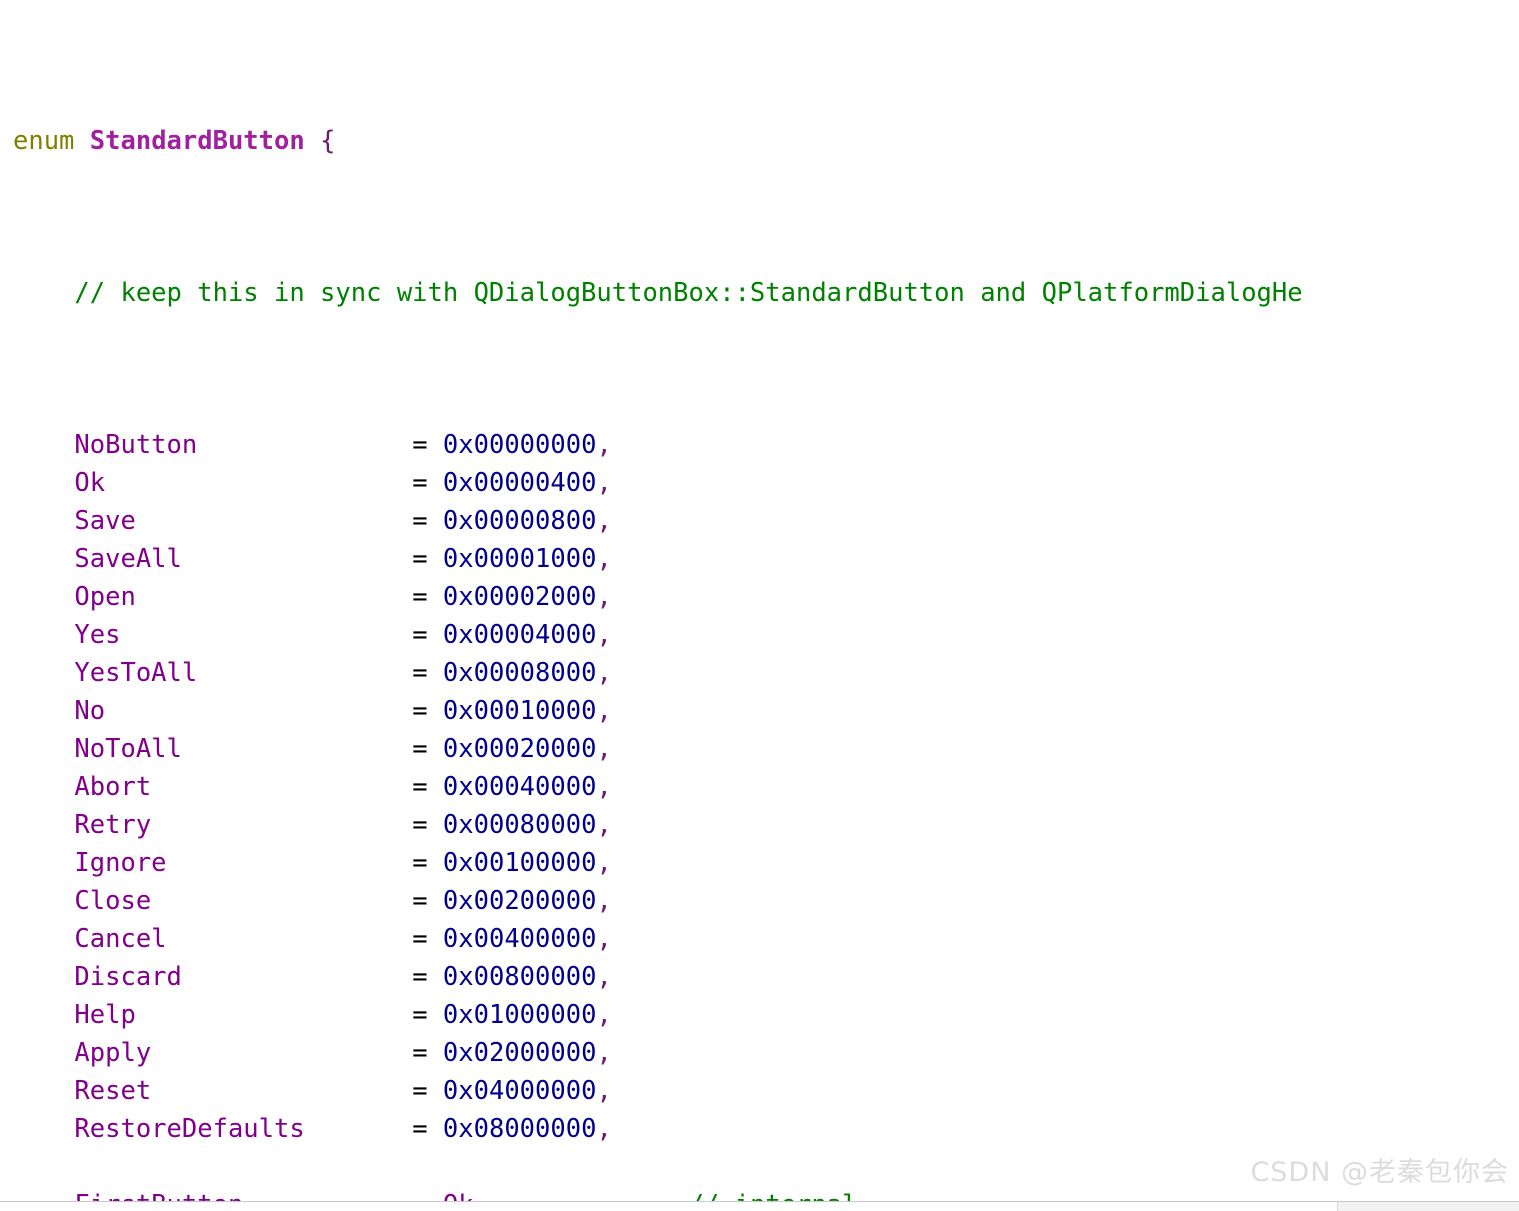  I want to click on bottom-panel-left, so click(669, 1206).